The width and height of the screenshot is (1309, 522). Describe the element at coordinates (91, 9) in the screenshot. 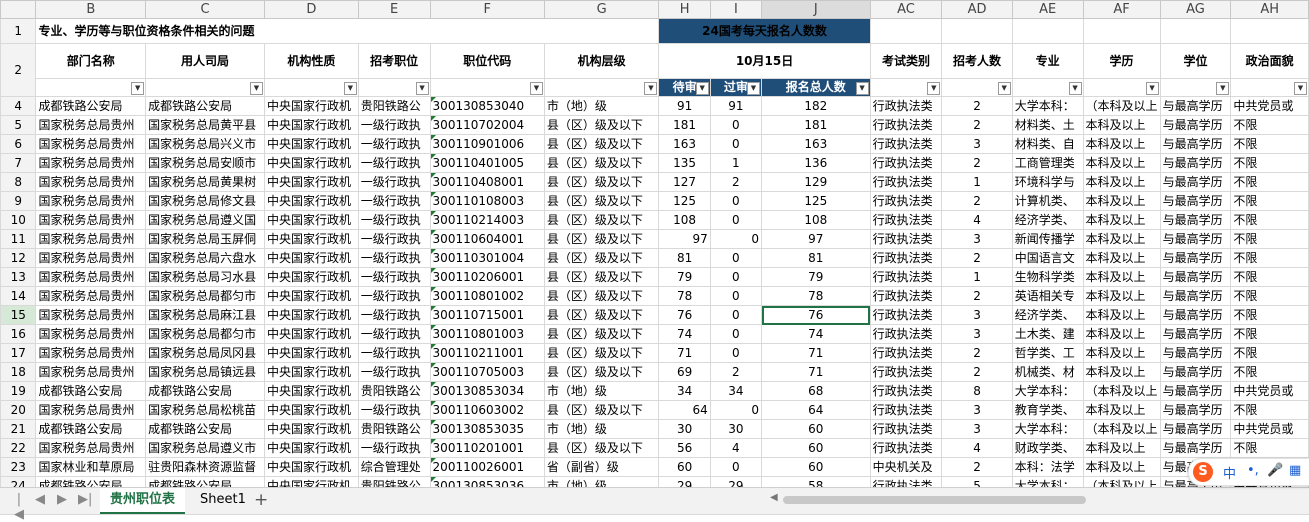

I see `column-header-b: B` at that location.